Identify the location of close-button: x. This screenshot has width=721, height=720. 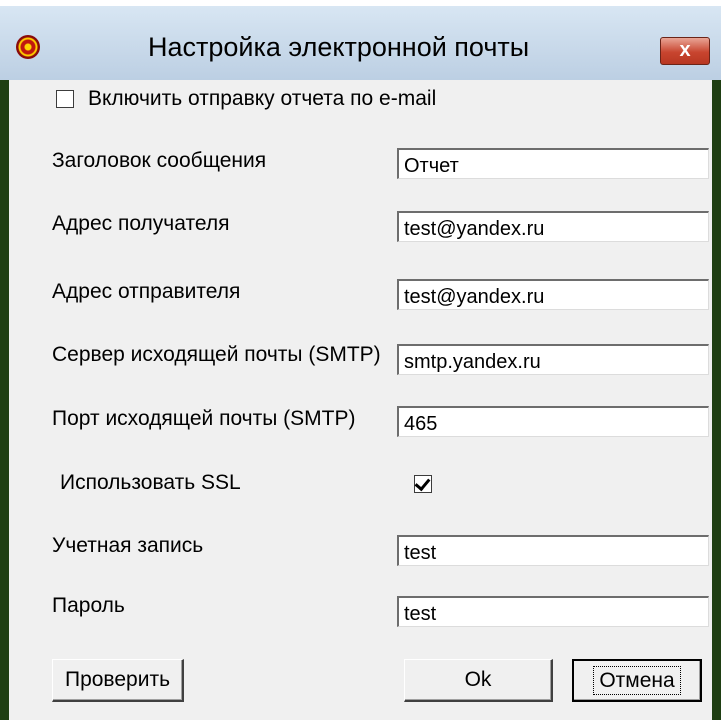
(685, 51).